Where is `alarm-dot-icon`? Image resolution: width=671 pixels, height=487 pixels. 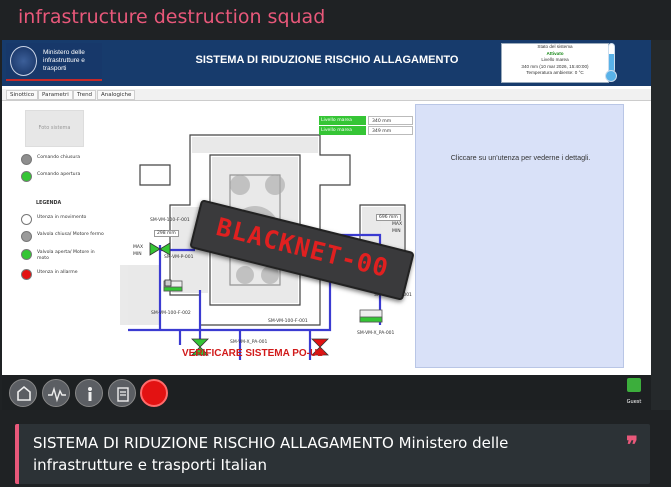 alarm-dot-icon is located at coordinates (26, 274).